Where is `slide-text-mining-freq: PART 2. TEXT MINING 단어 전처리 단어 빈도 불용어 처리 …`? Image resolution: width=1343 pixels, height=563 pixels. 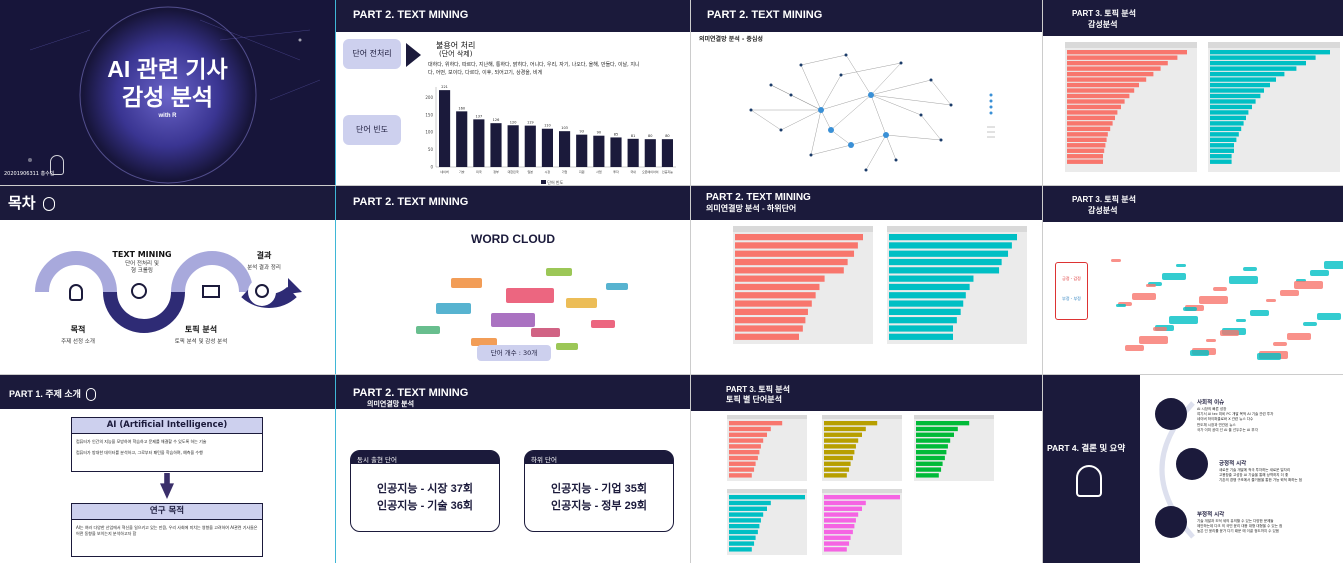 slide-text-mining-freq: PART 2. TEXT MINING 단어 전처리 단어 빈도 불용어 처리 … is located at coordinates (513, 92).